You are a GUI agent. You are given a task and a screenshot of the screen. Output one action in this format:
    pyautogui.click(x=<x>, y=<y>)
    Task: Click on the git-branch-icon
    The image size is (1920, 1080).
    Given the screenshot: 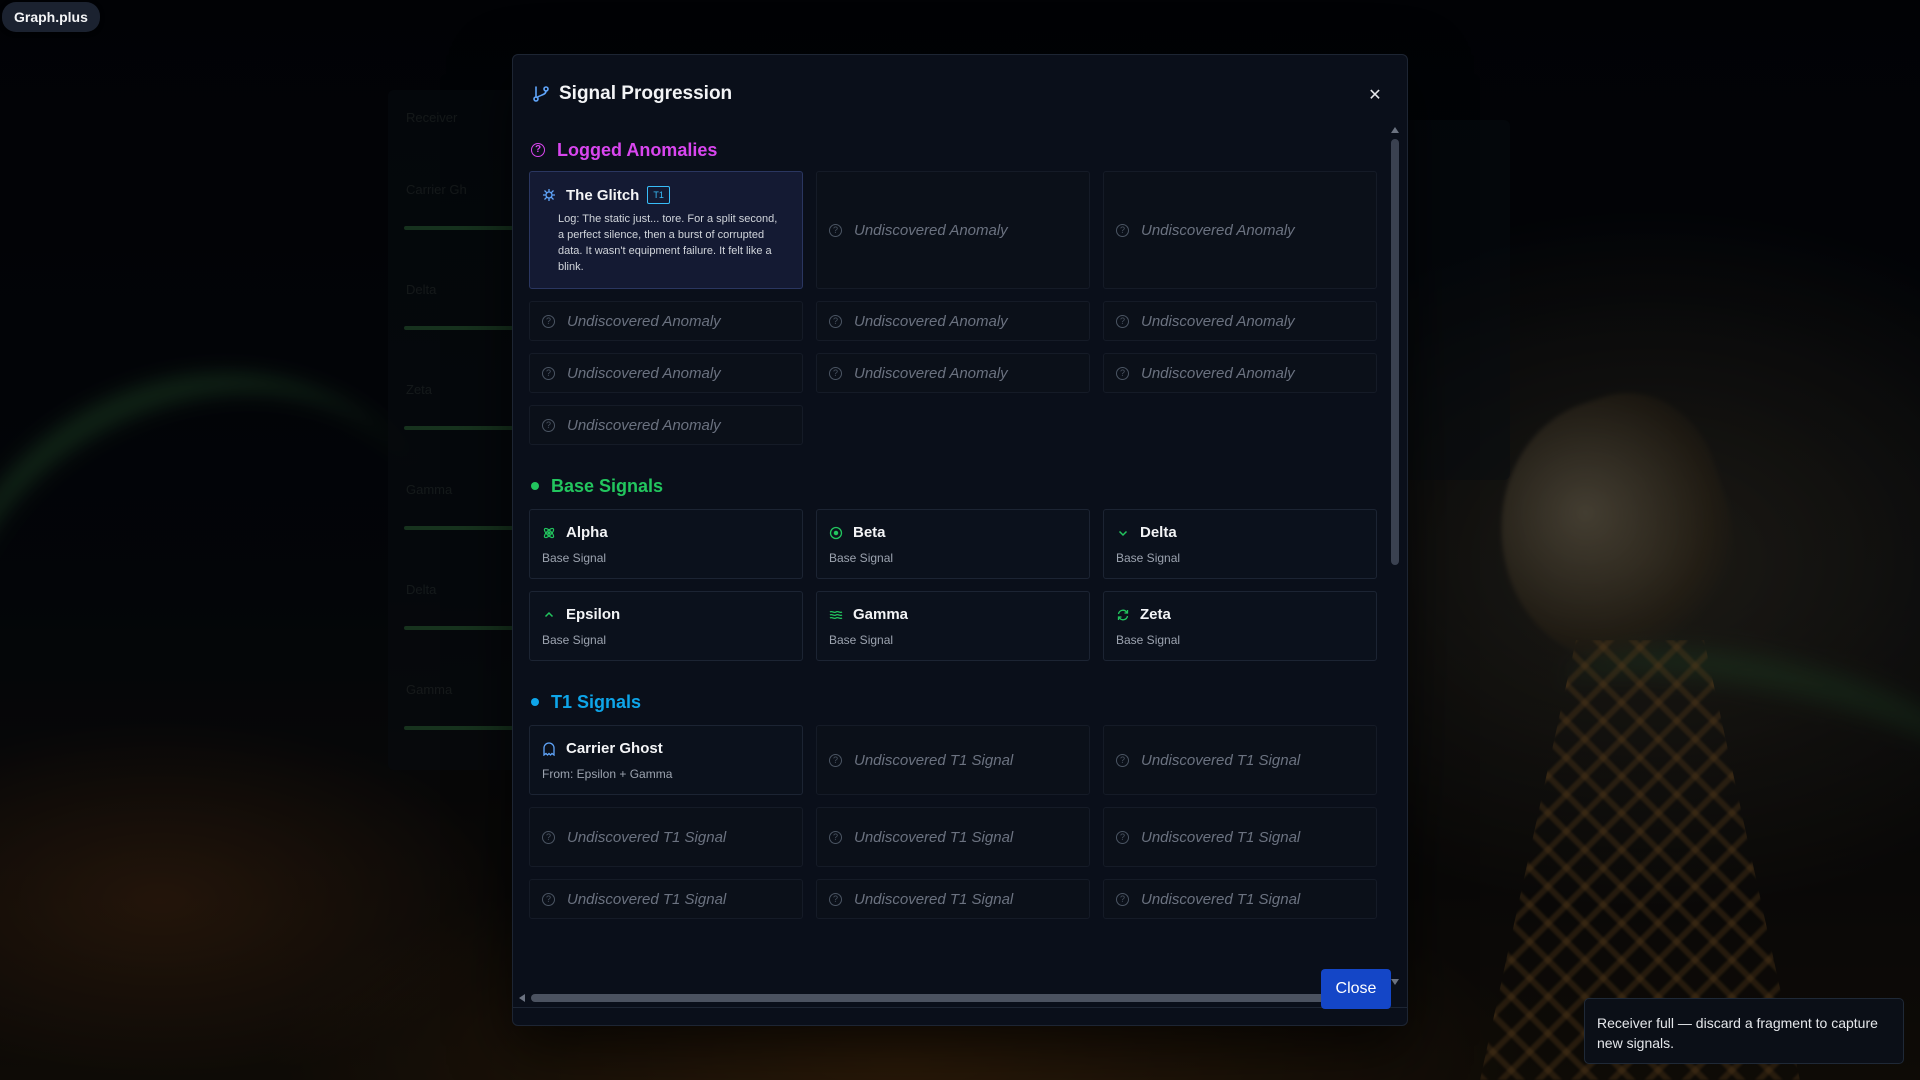 What is the action you would take?
    pyautogui.click(x=541, y=94)
    